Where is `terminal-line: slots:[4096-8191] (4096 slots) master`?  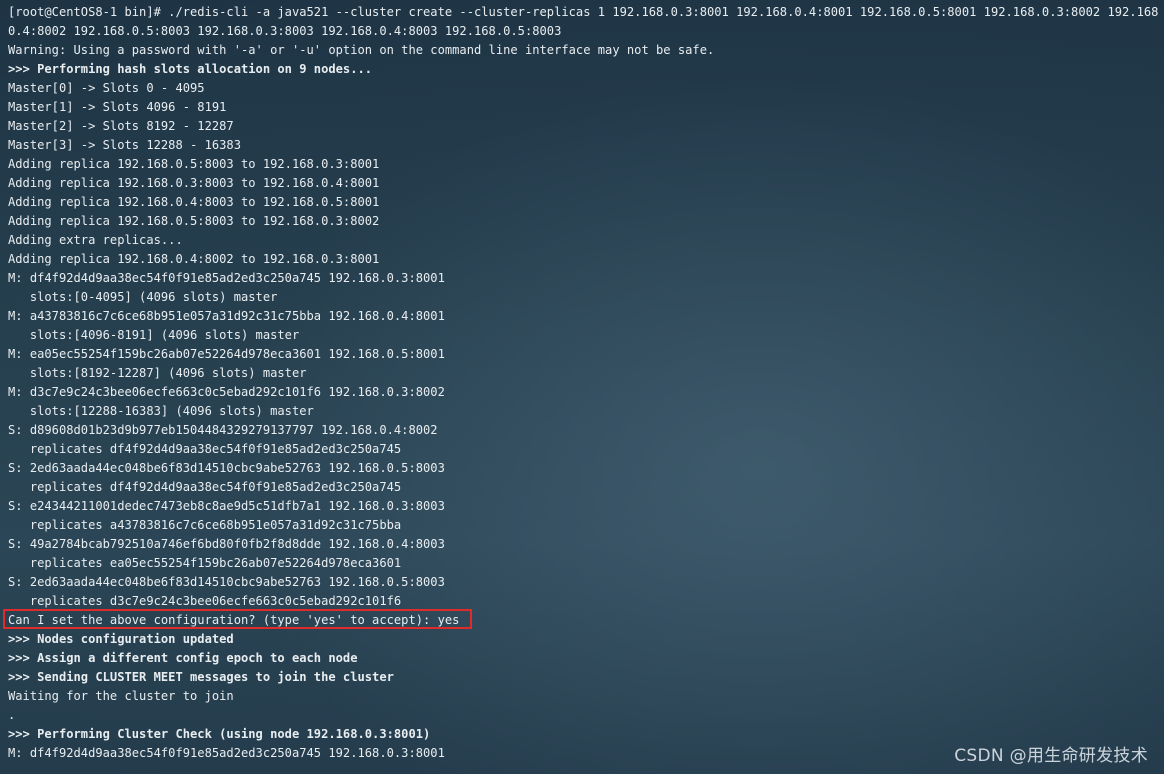 terminal-line: slots:[4096-8191] (4096 slots) master is located at coordinates (154, 335).